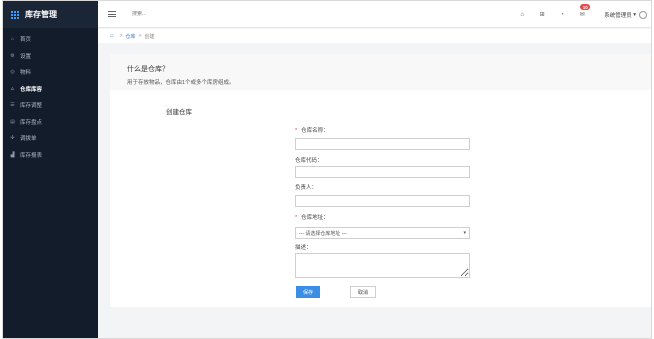 Image resolution: width=654 pixels, height=339 pixels. I want to click on breadcrumb-link-warehouse: 仓库, so click(131, 36).